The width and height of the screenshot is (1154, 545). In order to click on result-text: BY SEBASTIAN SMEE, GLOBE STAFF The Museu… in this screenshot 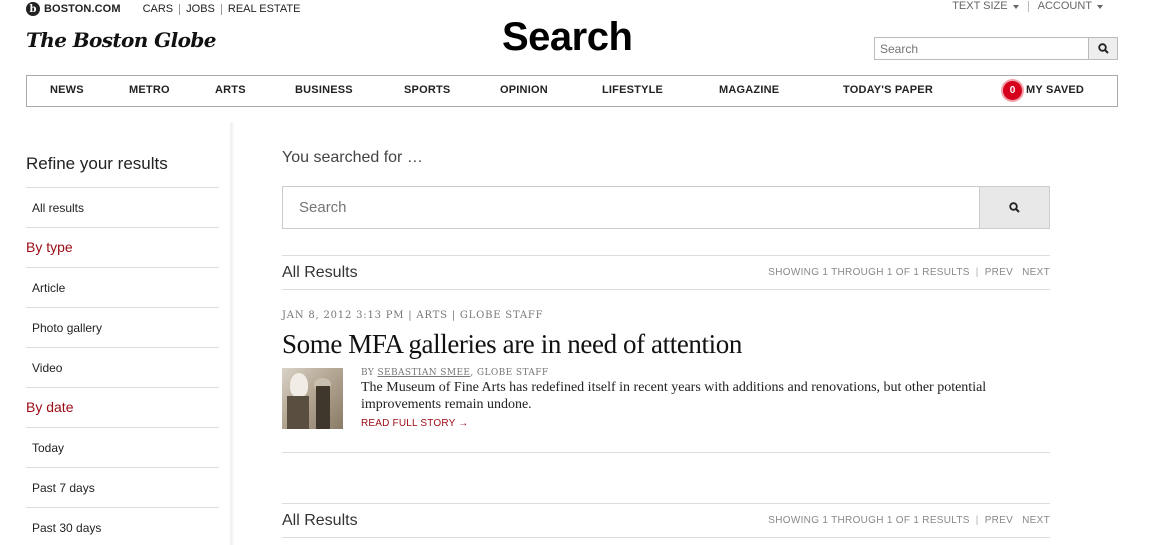, I will do `click(691, 399)`.